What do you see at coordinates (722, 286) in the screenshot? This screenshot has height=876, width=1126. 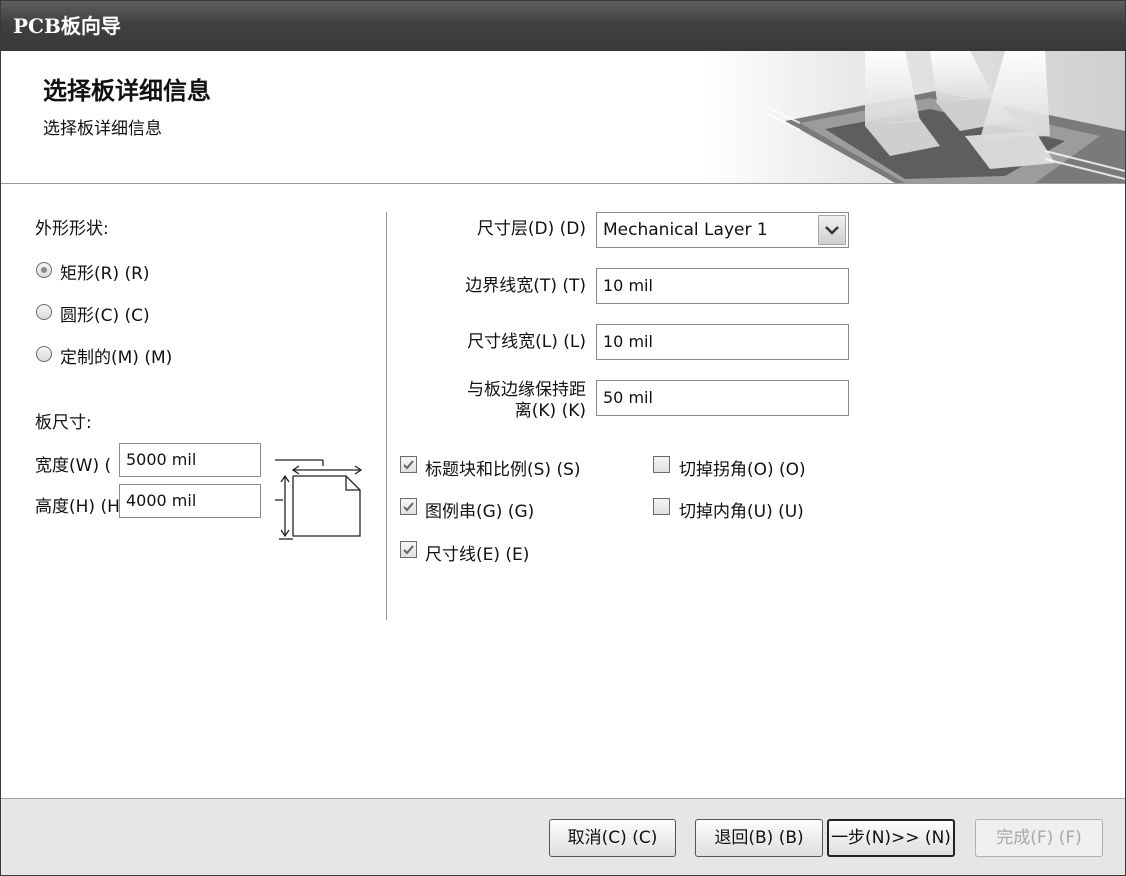 I see `border-width-input: 10 mil` at bounding box center [722, 286].